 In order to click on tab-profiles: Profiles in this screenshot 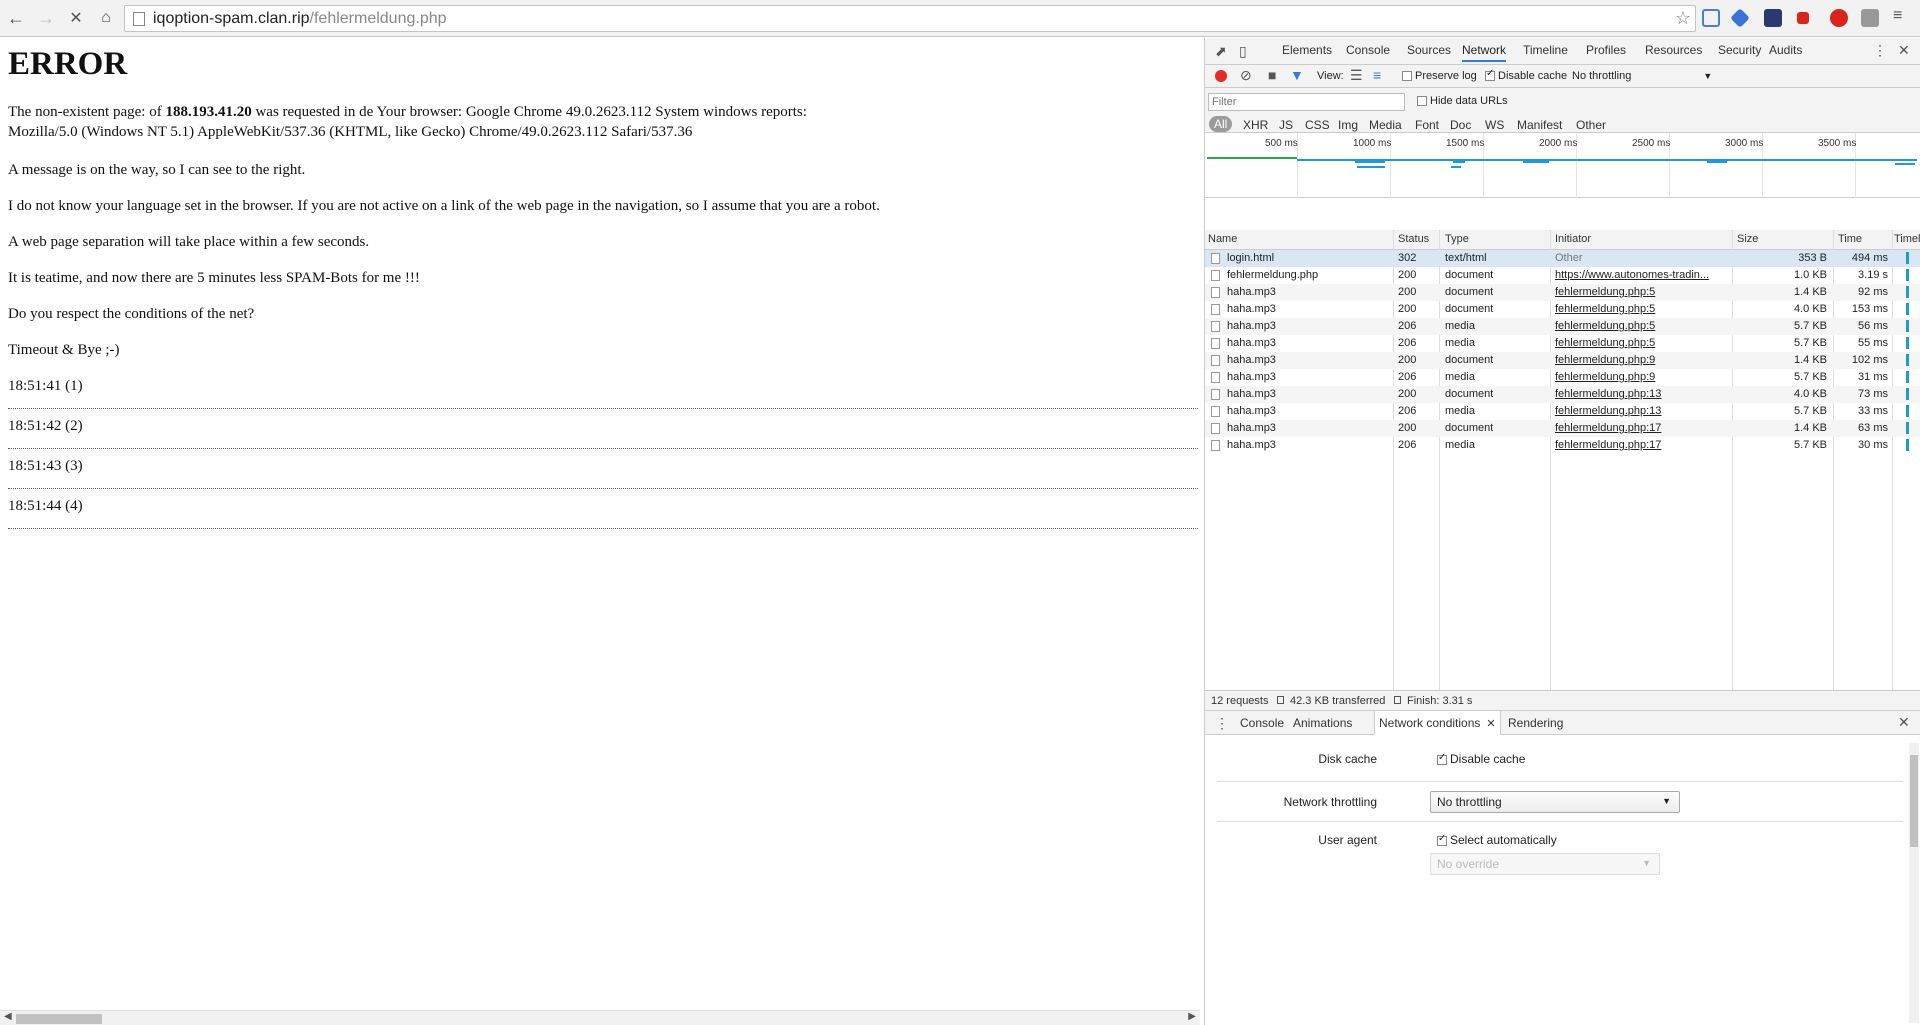, I will do `click(1606, 50)`.